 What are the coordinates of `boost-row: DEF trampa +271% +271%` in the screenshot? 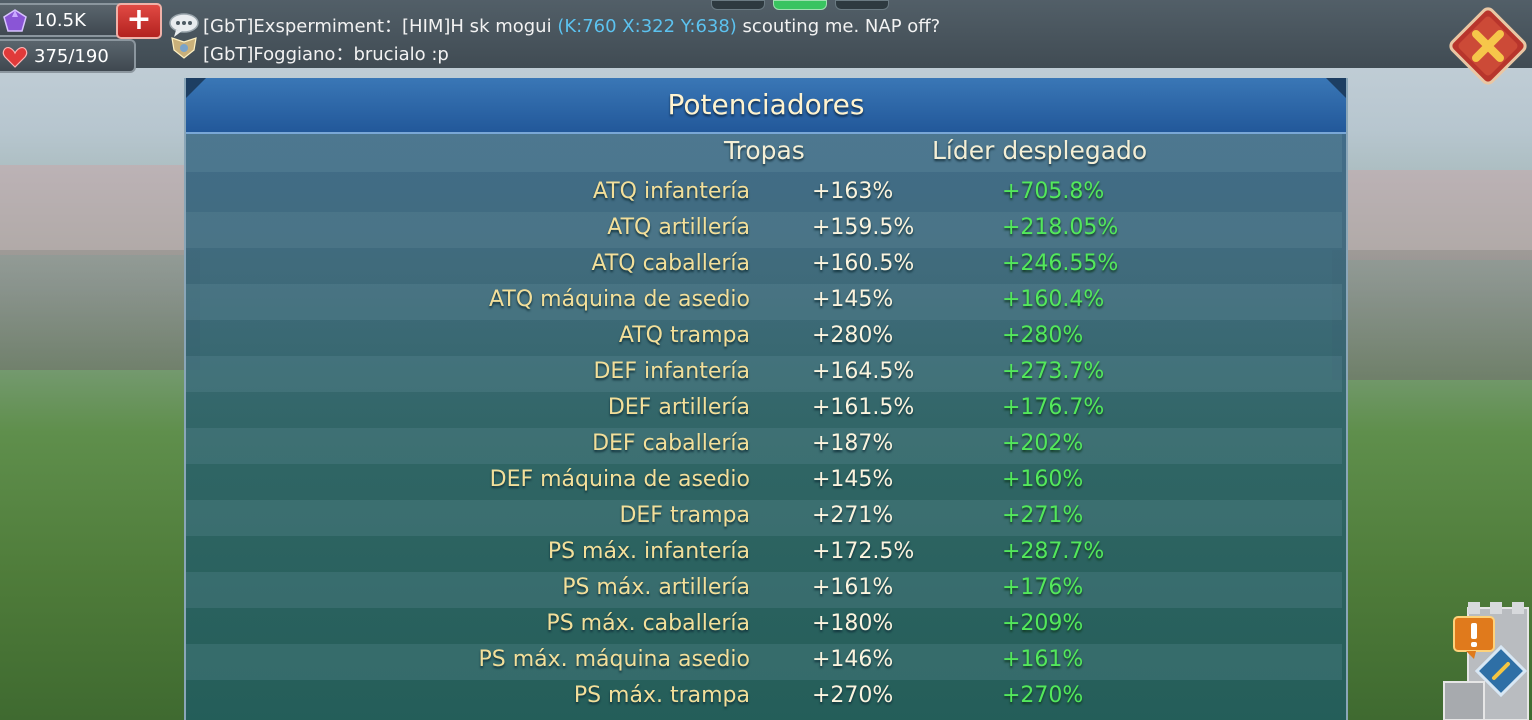 It's located at (764, 518).